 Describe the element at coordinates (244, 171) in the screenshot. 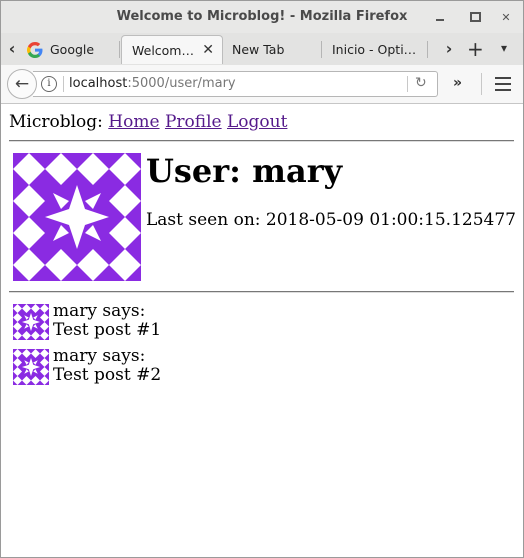

I see `user-heading: User: mary` at that location.